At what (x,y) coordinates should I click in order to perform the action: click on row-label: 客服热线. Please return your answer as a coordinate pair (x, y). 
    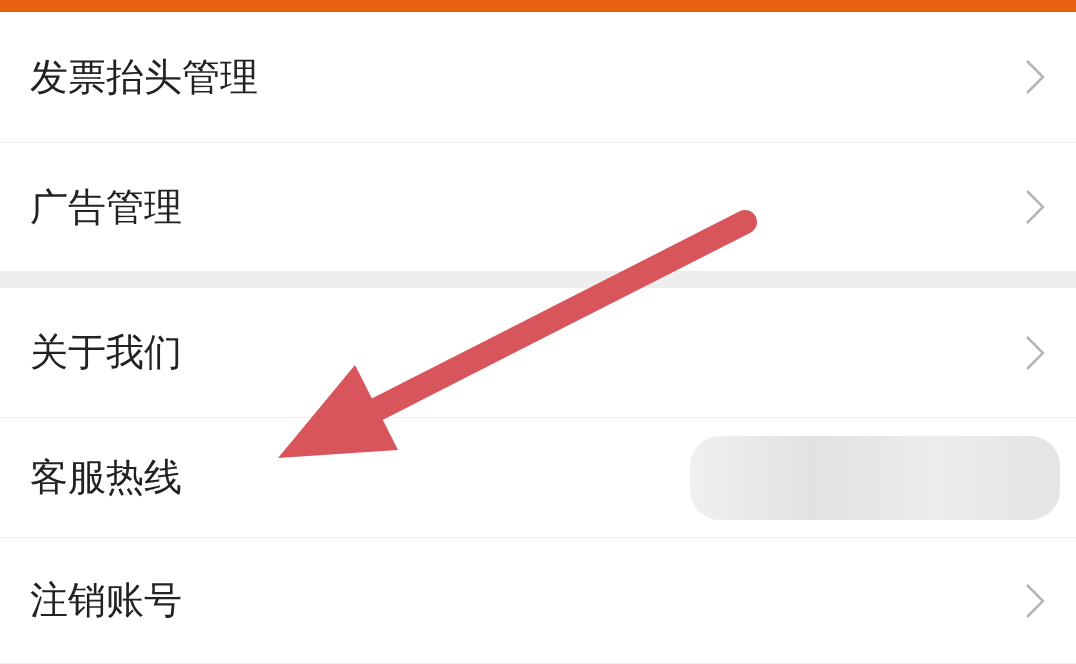
    Looking at the image, I should click on (106, 477).